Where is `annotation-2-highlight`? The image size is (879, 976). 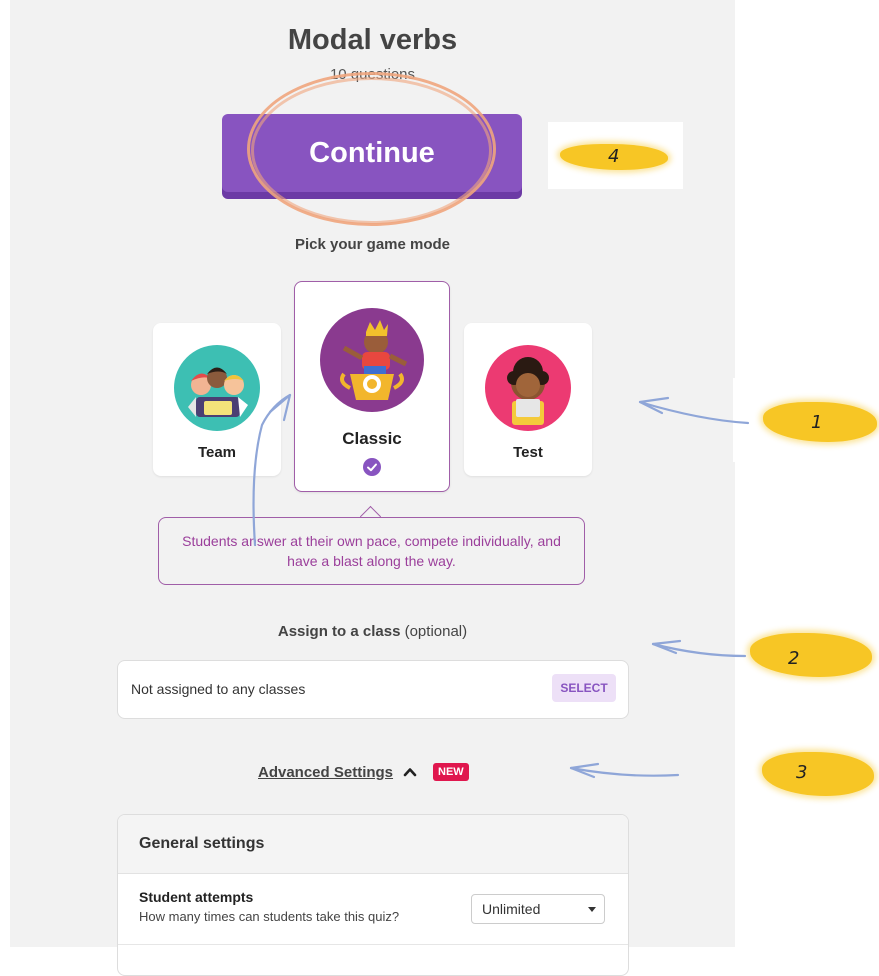
annotation-2-highlight is located at coordinates (811, 655).